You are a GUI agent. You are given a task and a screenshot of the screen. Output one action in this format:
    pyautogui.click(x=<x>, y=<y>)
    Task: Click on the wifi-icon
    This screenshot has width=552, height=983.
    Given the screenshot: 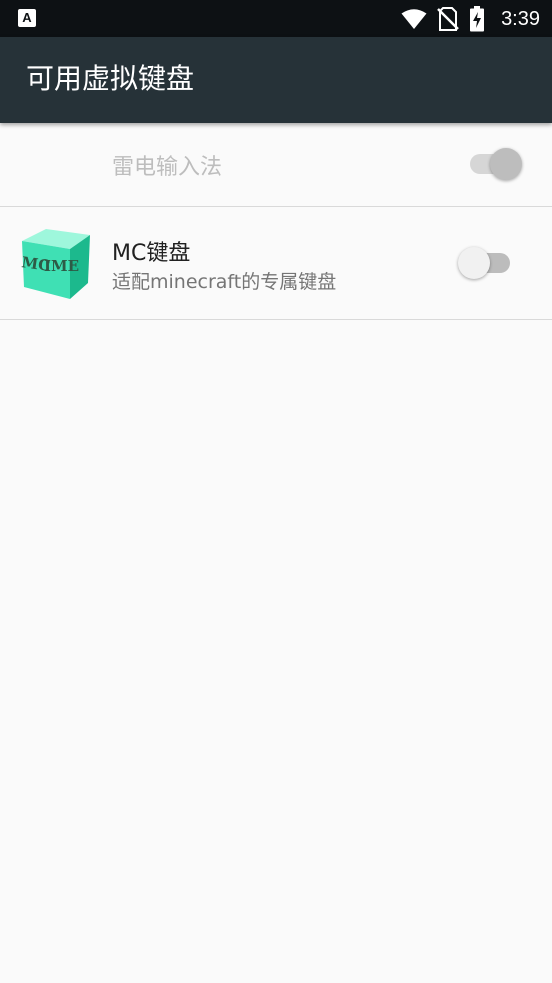 What is the action you would take?
    pyautogui.click(x=414, y=19)
    